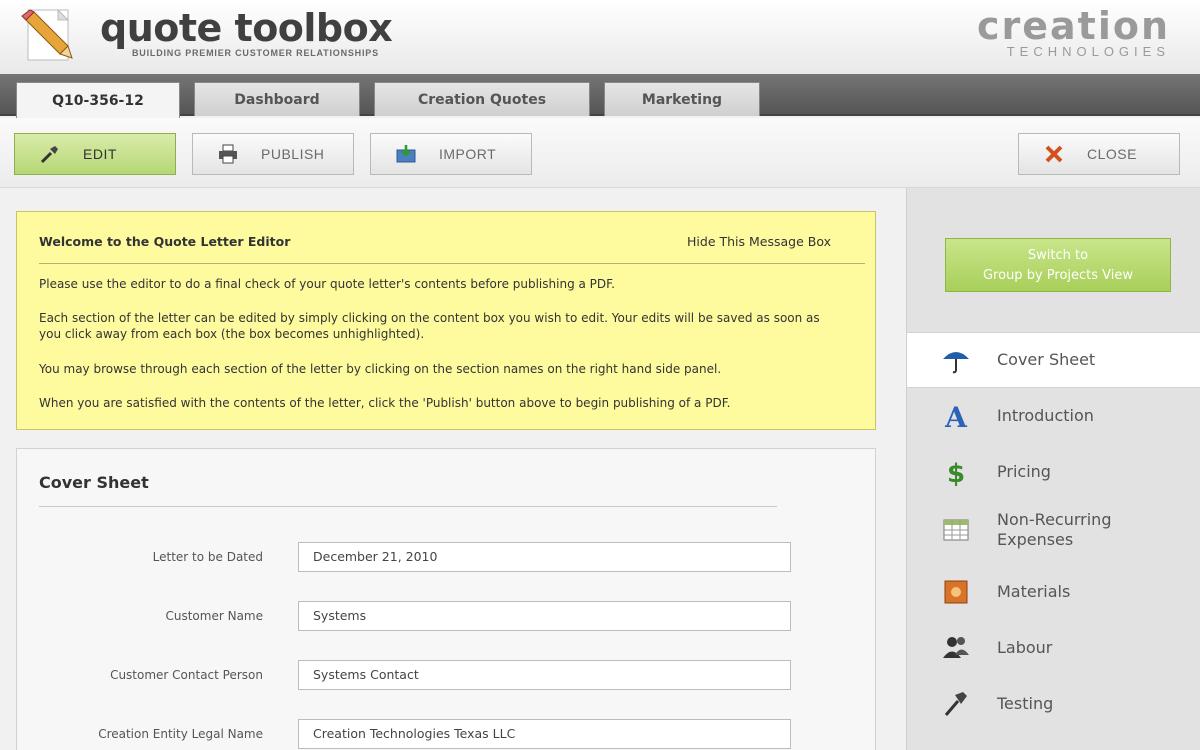 The height and width of the screenshot is (750, 1200). What do you see at coordinates (180, 734) in the screenshot?
I see `field-label-legal-name: Creation Entity Legal Name` at bounding box center [180, 734].